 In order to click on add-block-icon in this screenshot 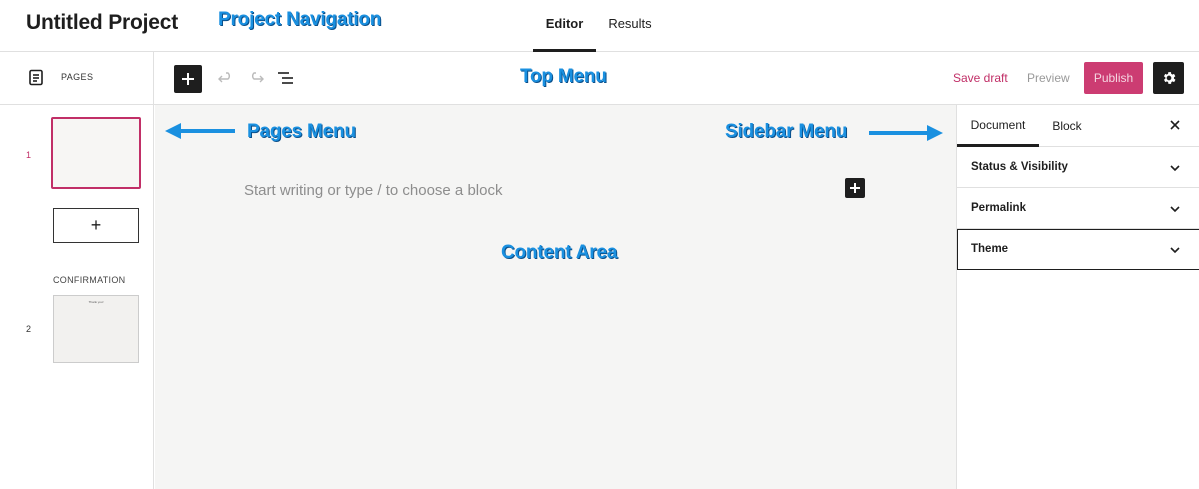, I will do `click(188, 79)`.